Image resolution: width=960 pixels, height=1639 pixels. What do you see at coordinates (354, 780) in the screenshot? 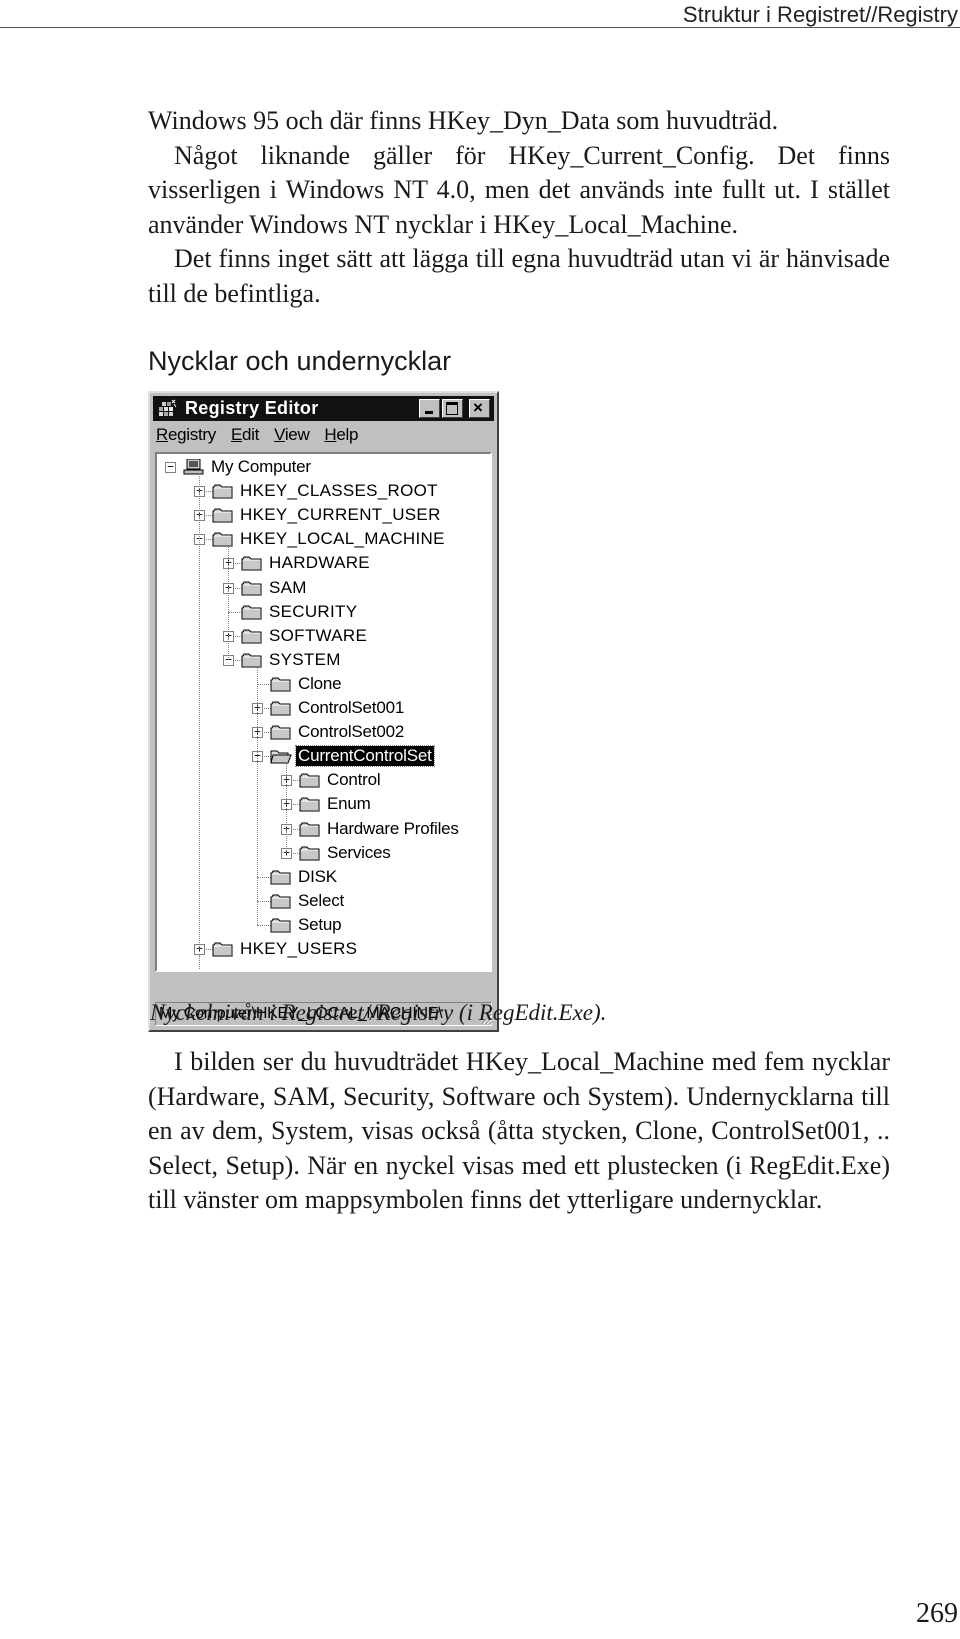
I see `tree-node-label: Control` at bounding box center [354, 780].